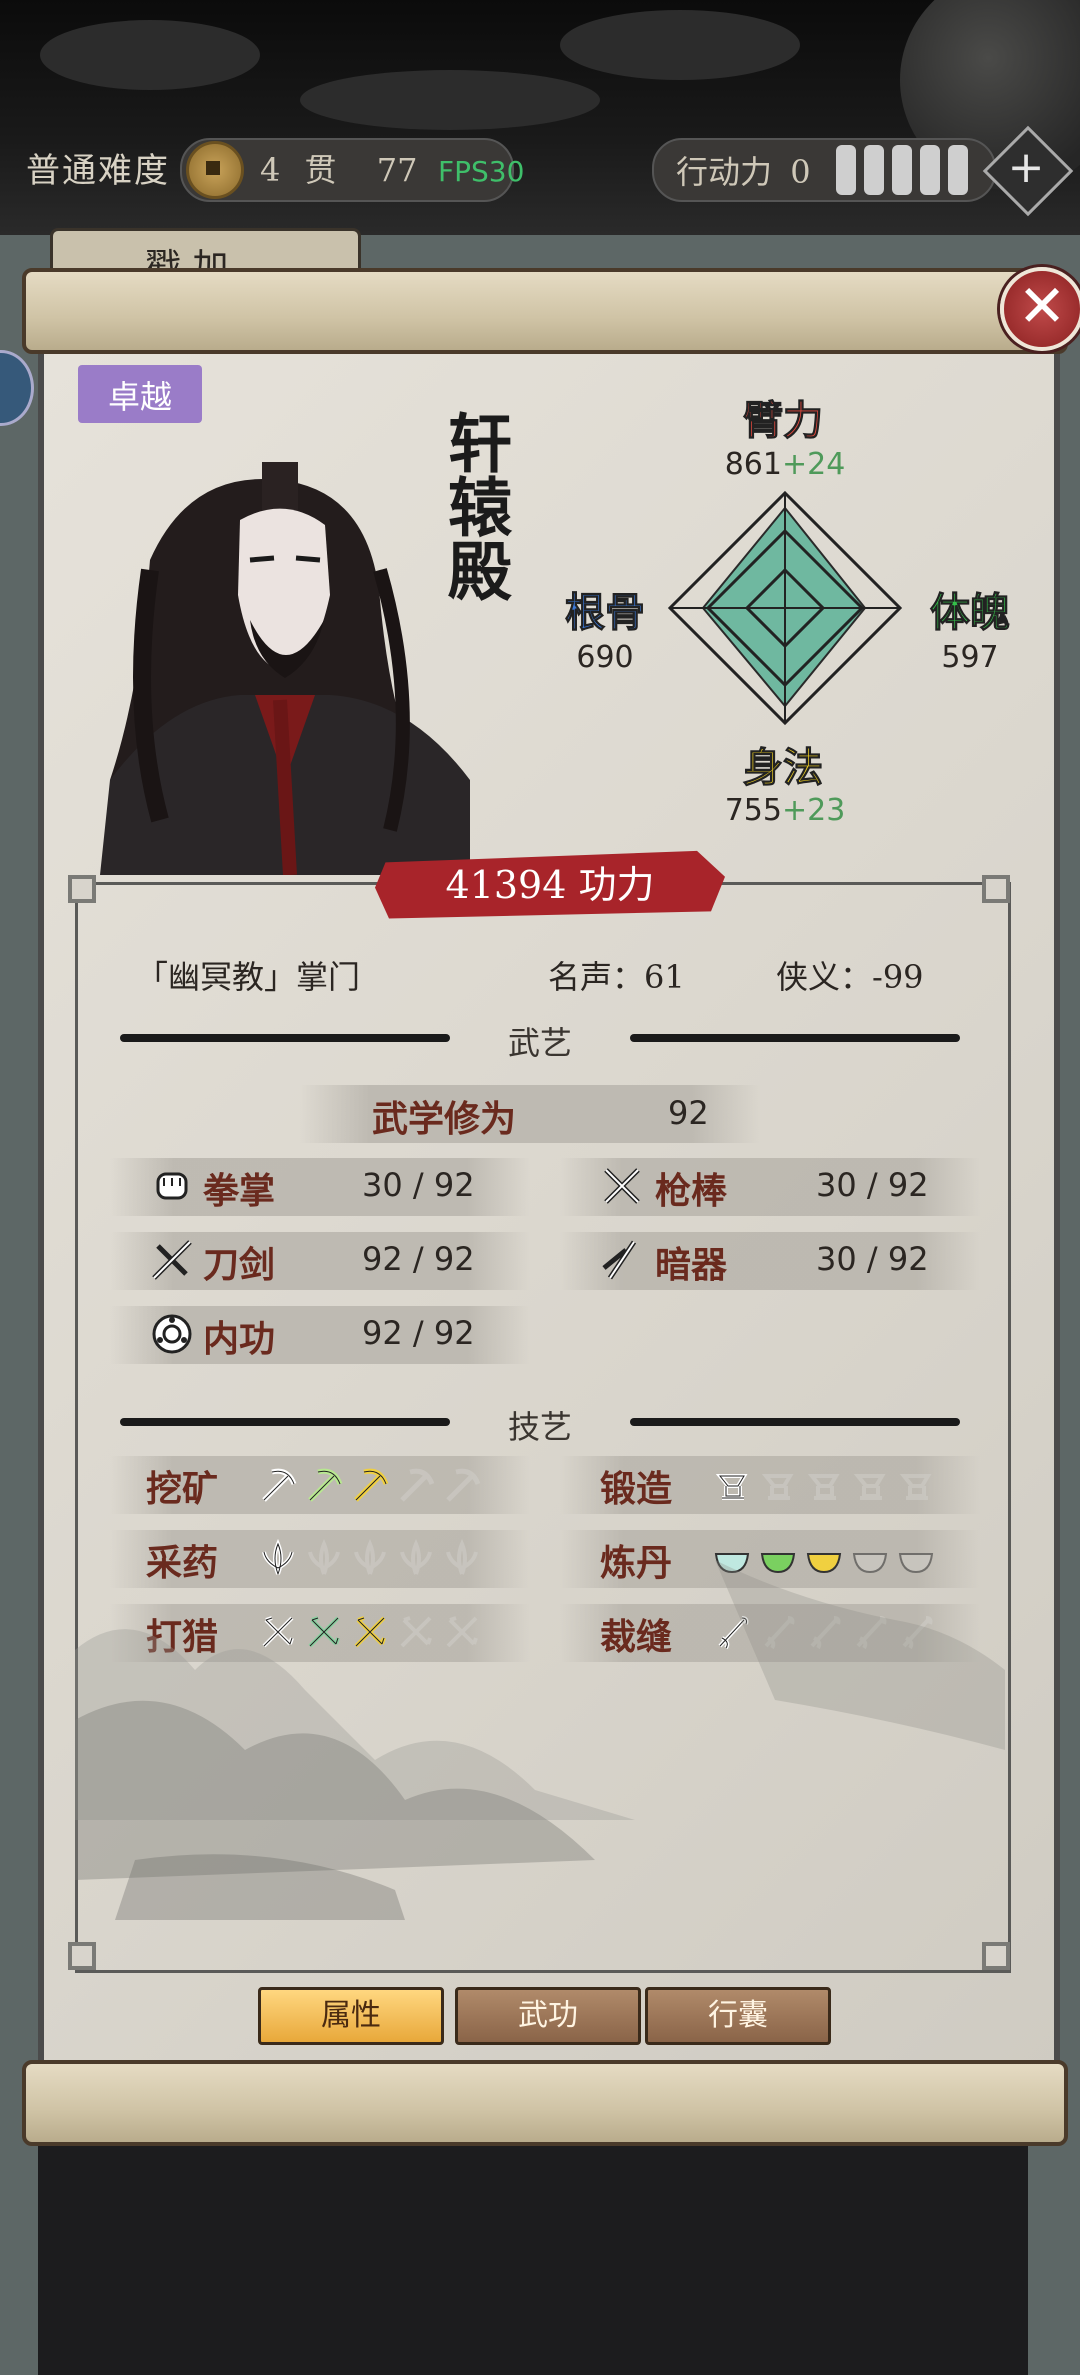 The height and width of the screenshot is (2375, 1080). I want to click on status-row: 普通难度 4 贯 77 FPS30 行动力 0 +, so click(540, 171).